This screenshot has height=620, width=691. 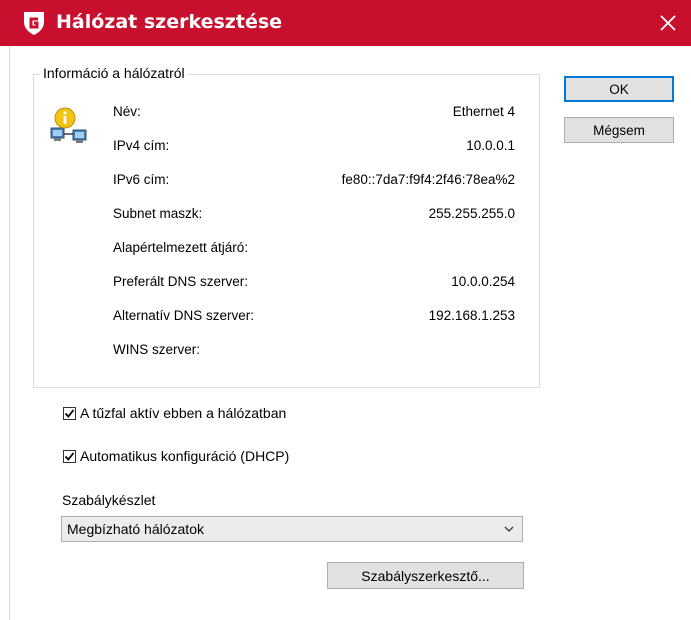 I want to click on dhcp-label: Automatikus konfiguráció (DHCP), so click(x=184, y=456).